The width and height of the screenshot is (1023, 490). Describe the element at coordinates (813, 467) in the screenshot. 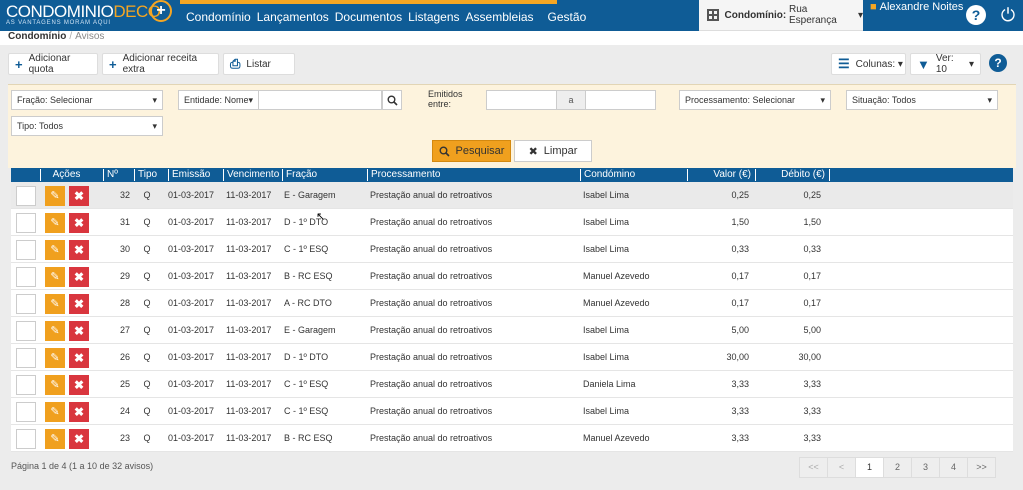

I see `pager-first: <<` at that location.